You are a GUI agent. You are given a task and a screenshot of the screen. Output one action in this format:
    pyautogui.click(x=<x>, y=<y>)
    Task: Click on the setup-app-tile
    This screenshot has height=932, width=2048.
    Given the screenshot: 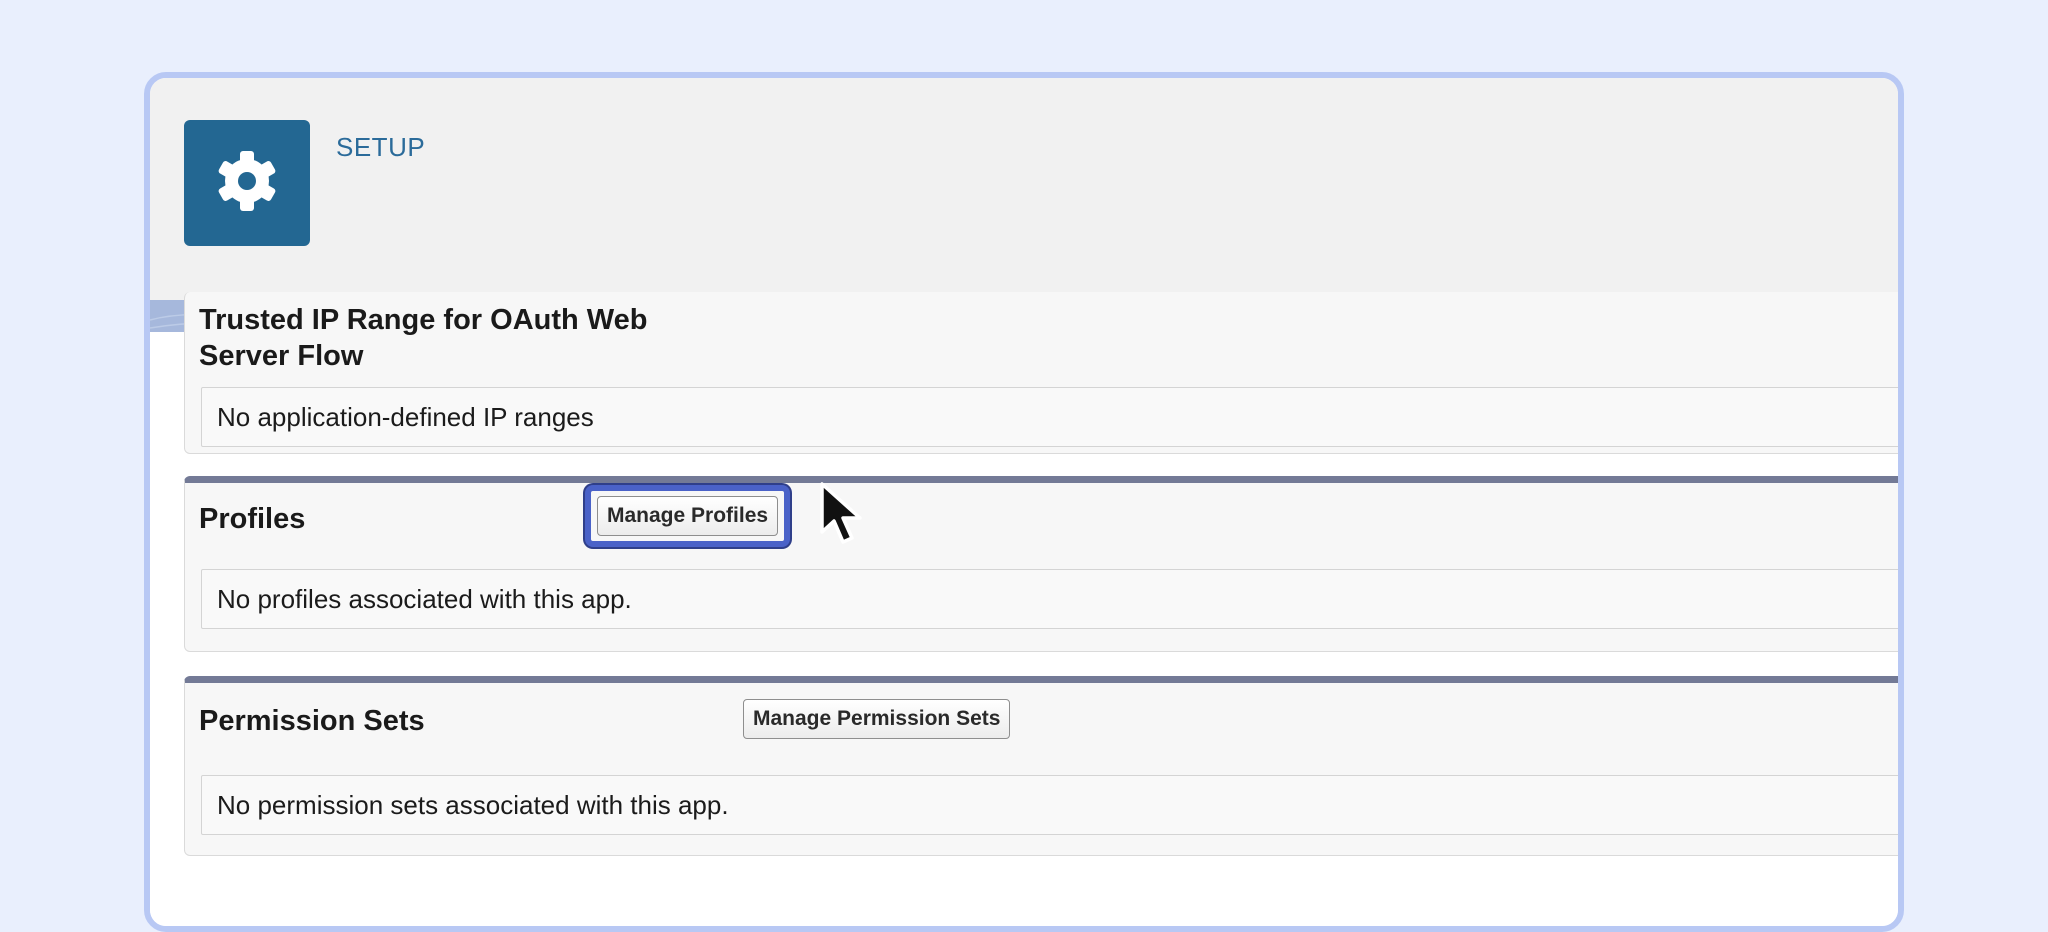 What is the action you would take?
    pyautogui.click(x=247, y=183)
    